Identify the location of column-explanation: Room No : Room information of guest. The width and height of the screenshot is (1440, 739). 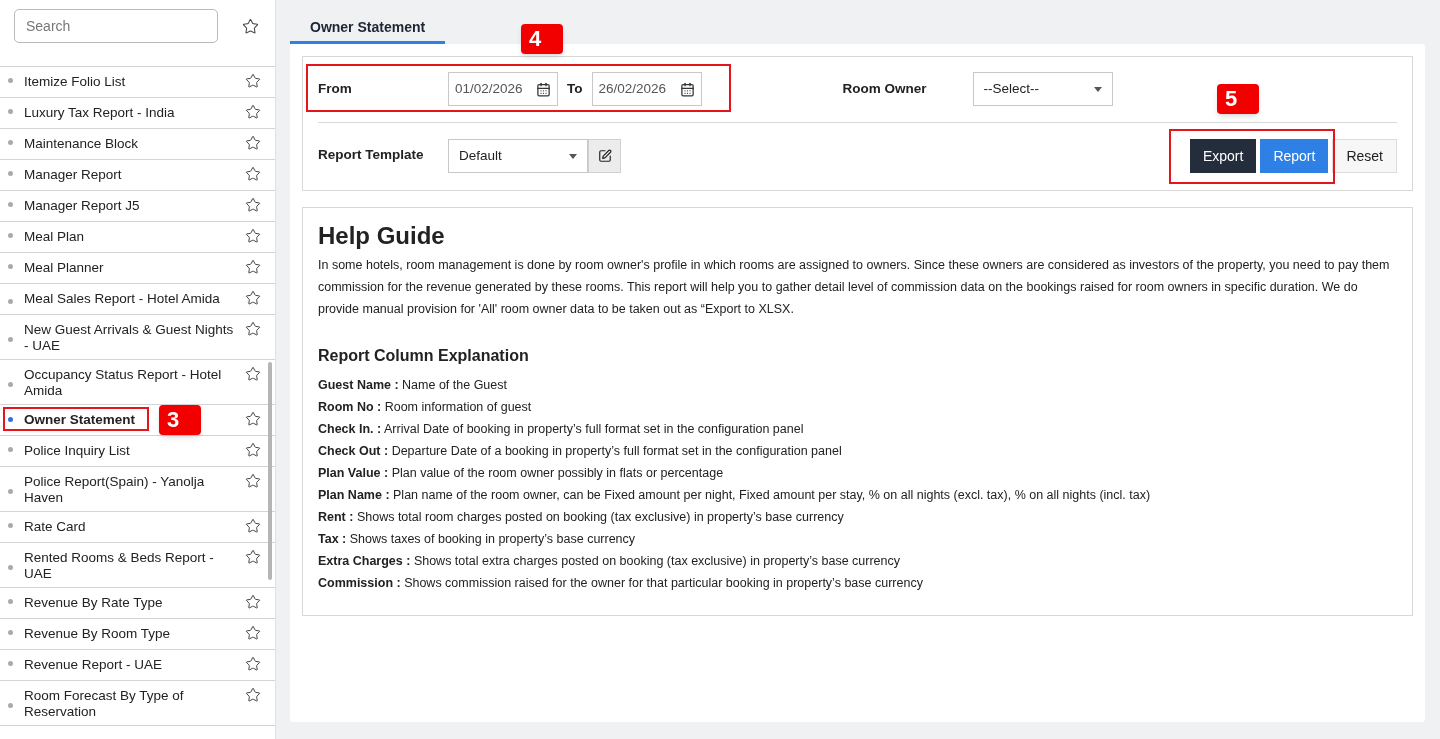
(425, 407).